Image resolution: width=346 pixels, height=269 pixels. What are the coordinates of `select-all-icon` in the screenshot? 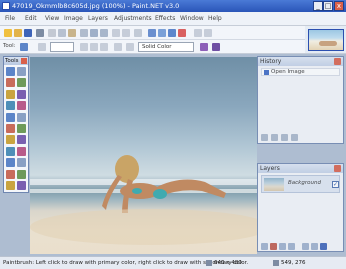 It's located at (104, 33).